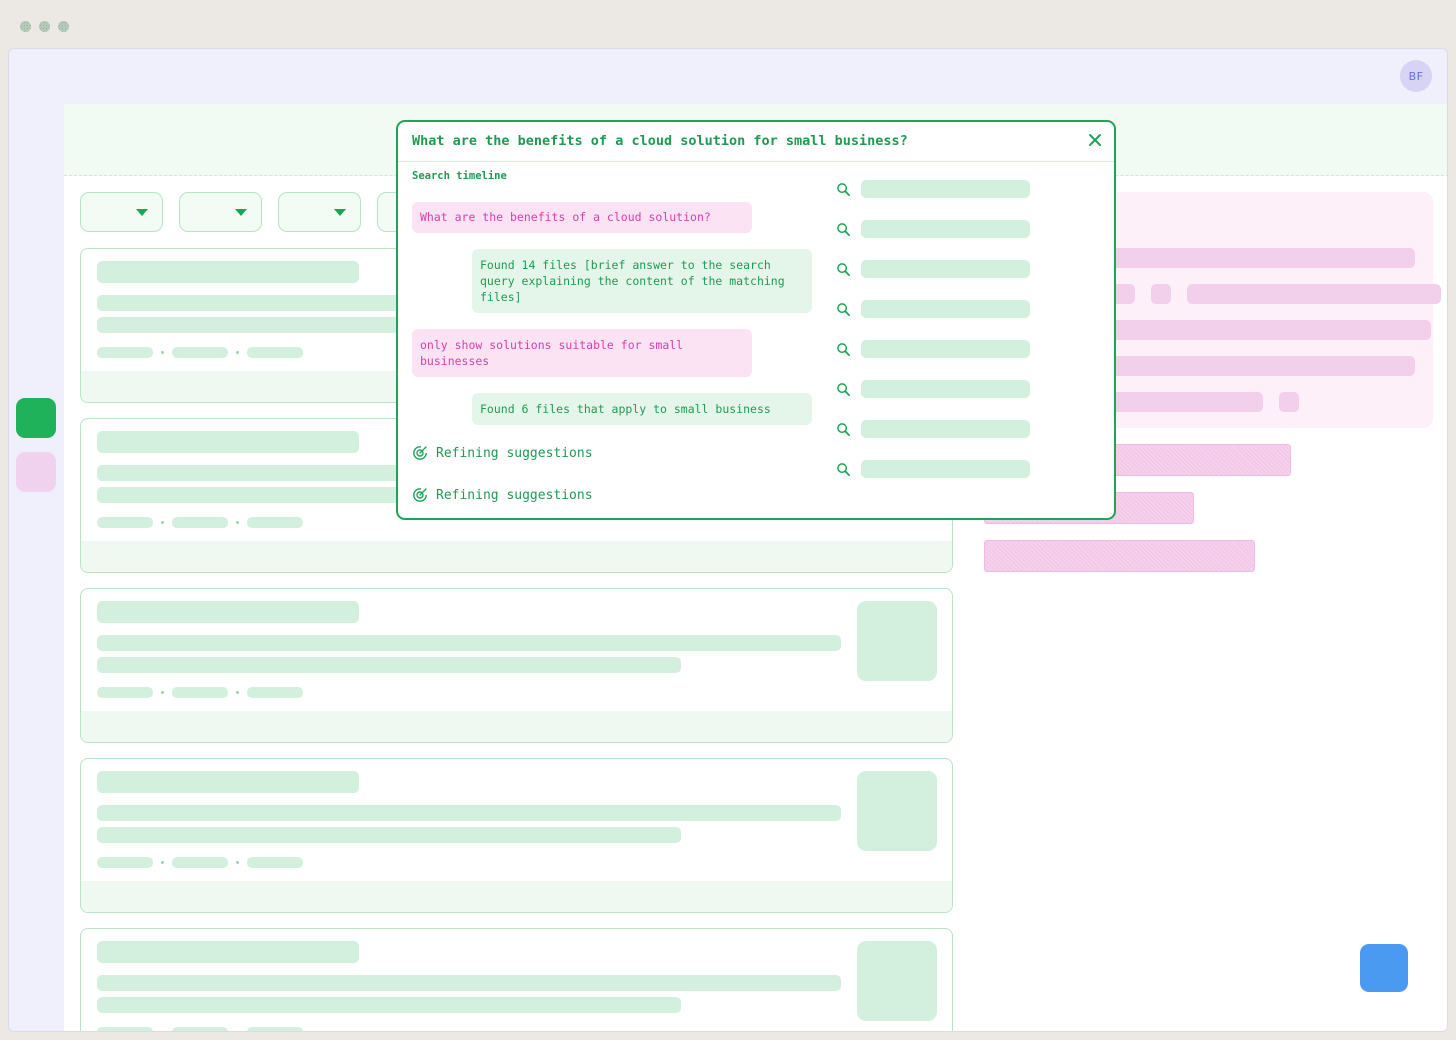 This screenshot has width=1456, height=1040. I want to click on rail-button-primary, so click(36, 418).